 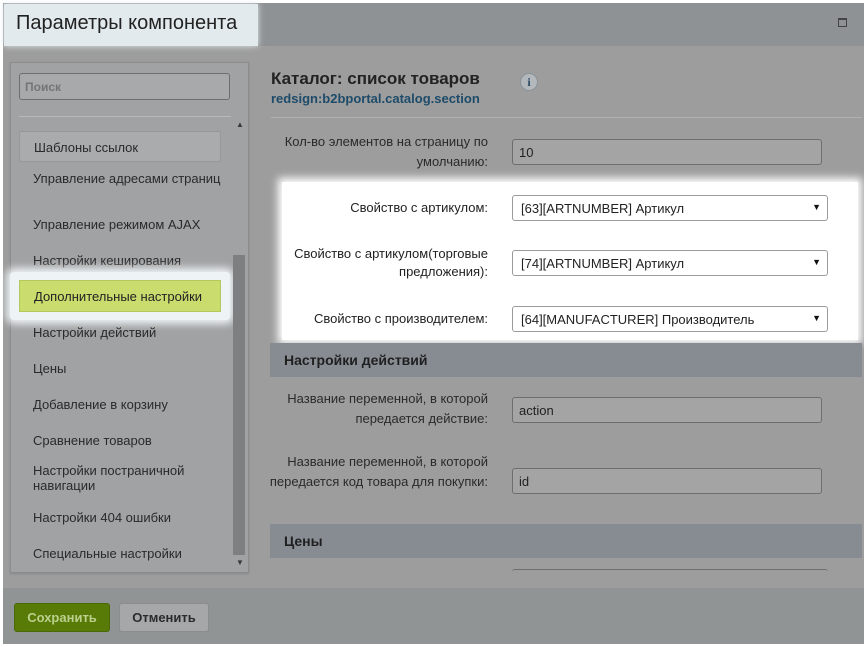 I want to click on sidebar-item-pagination: Настройки постраничной навигации, so click(x=120, y=478).